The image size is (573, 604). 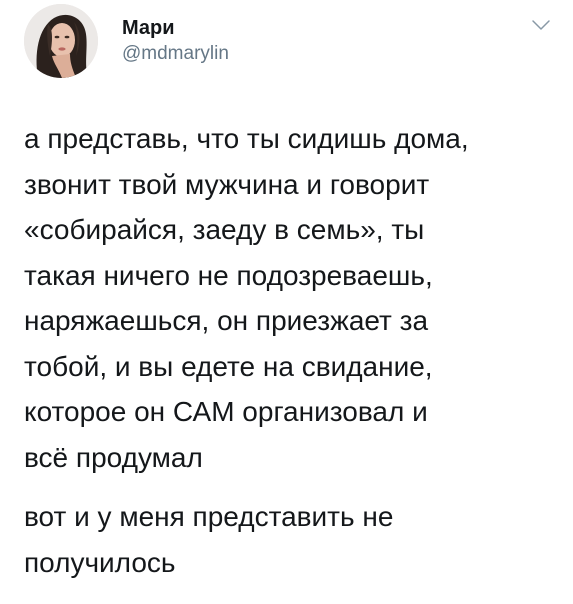 I want to click on tweet-paragraph: вот и у меня представить не получилось, so click(x=209, y=539).